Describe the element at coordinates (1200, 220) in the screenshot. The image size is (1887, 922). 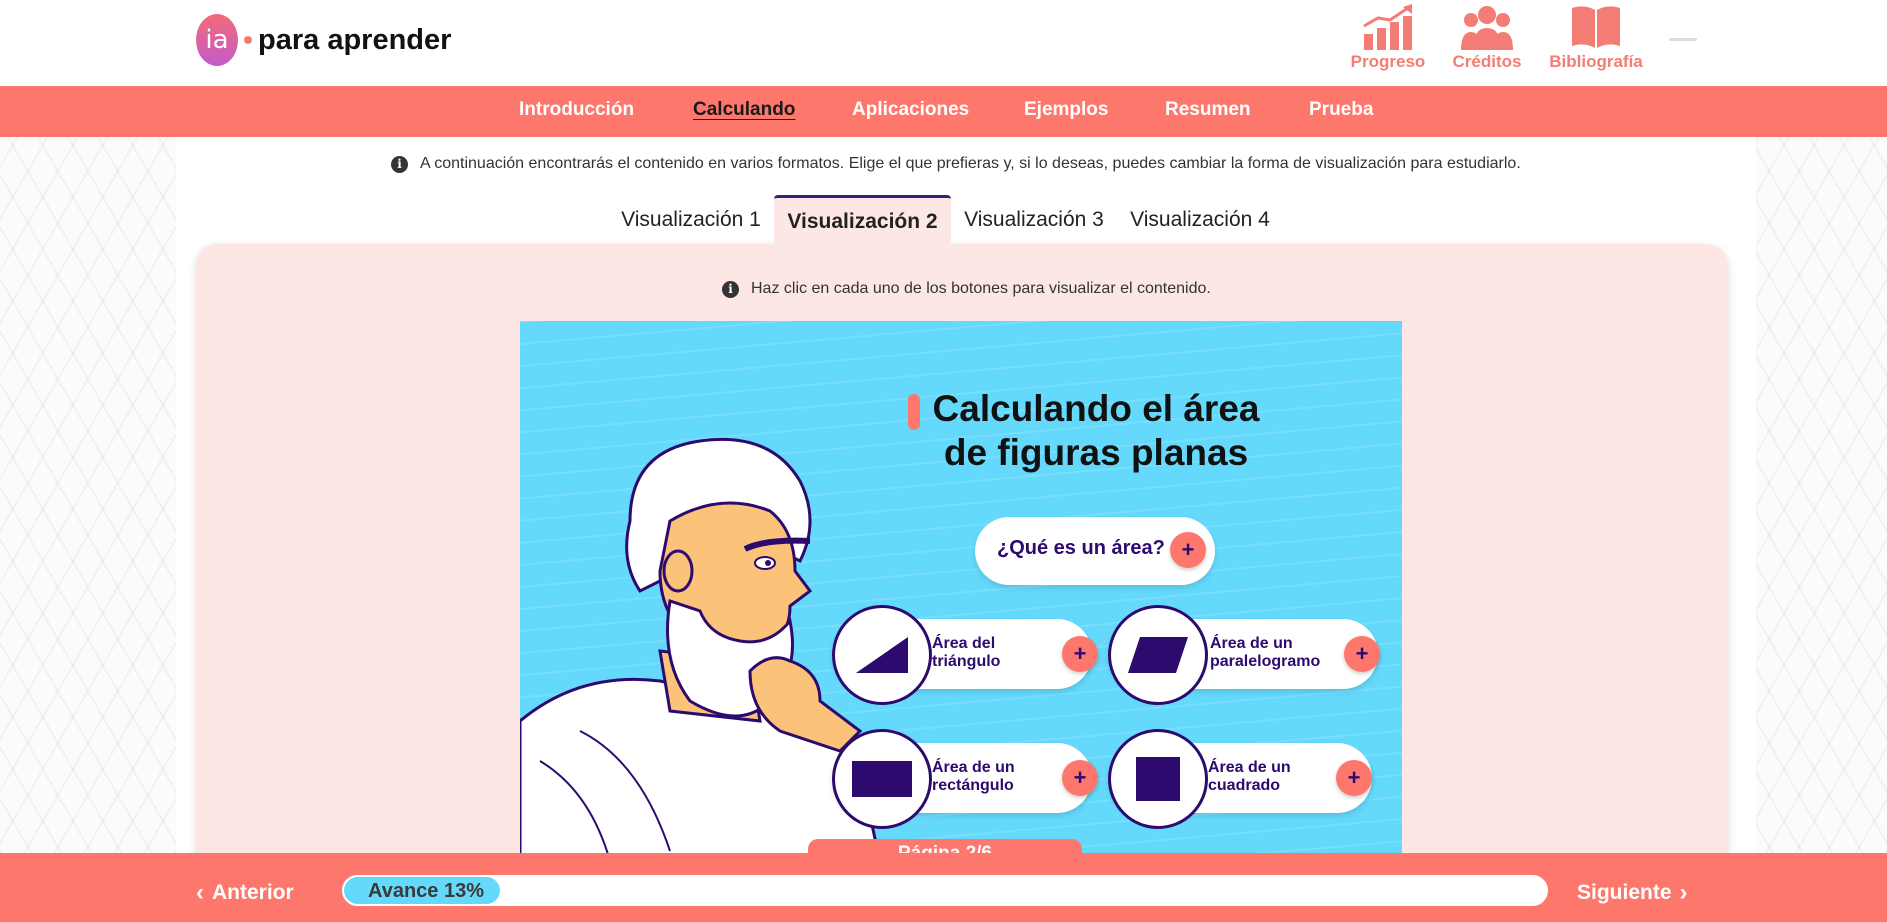
I see `tab-visualizacion-4: Visualización 4` at that location.